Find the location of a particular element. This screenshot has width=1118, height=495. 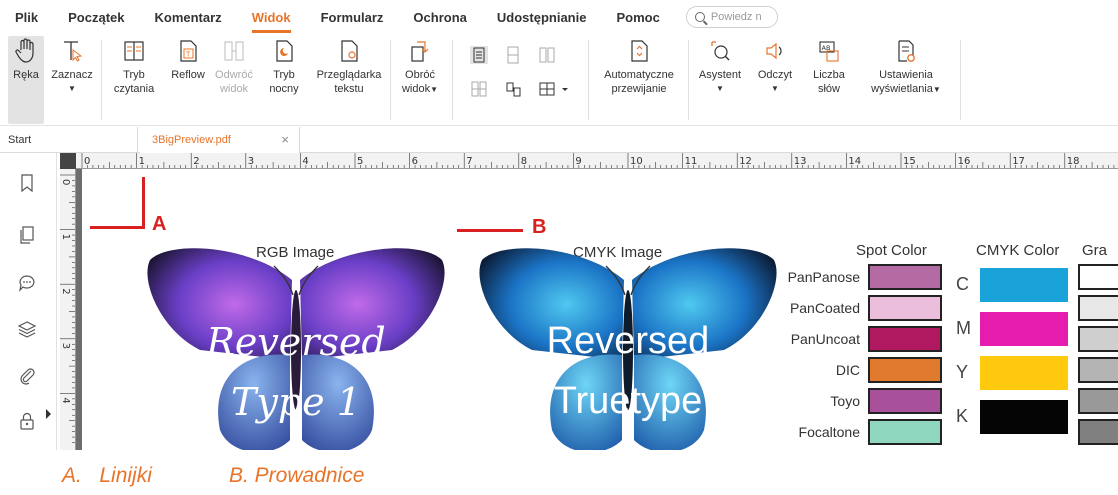

rgb-text-line-1: Reversed is located at coordinates (296, 342).